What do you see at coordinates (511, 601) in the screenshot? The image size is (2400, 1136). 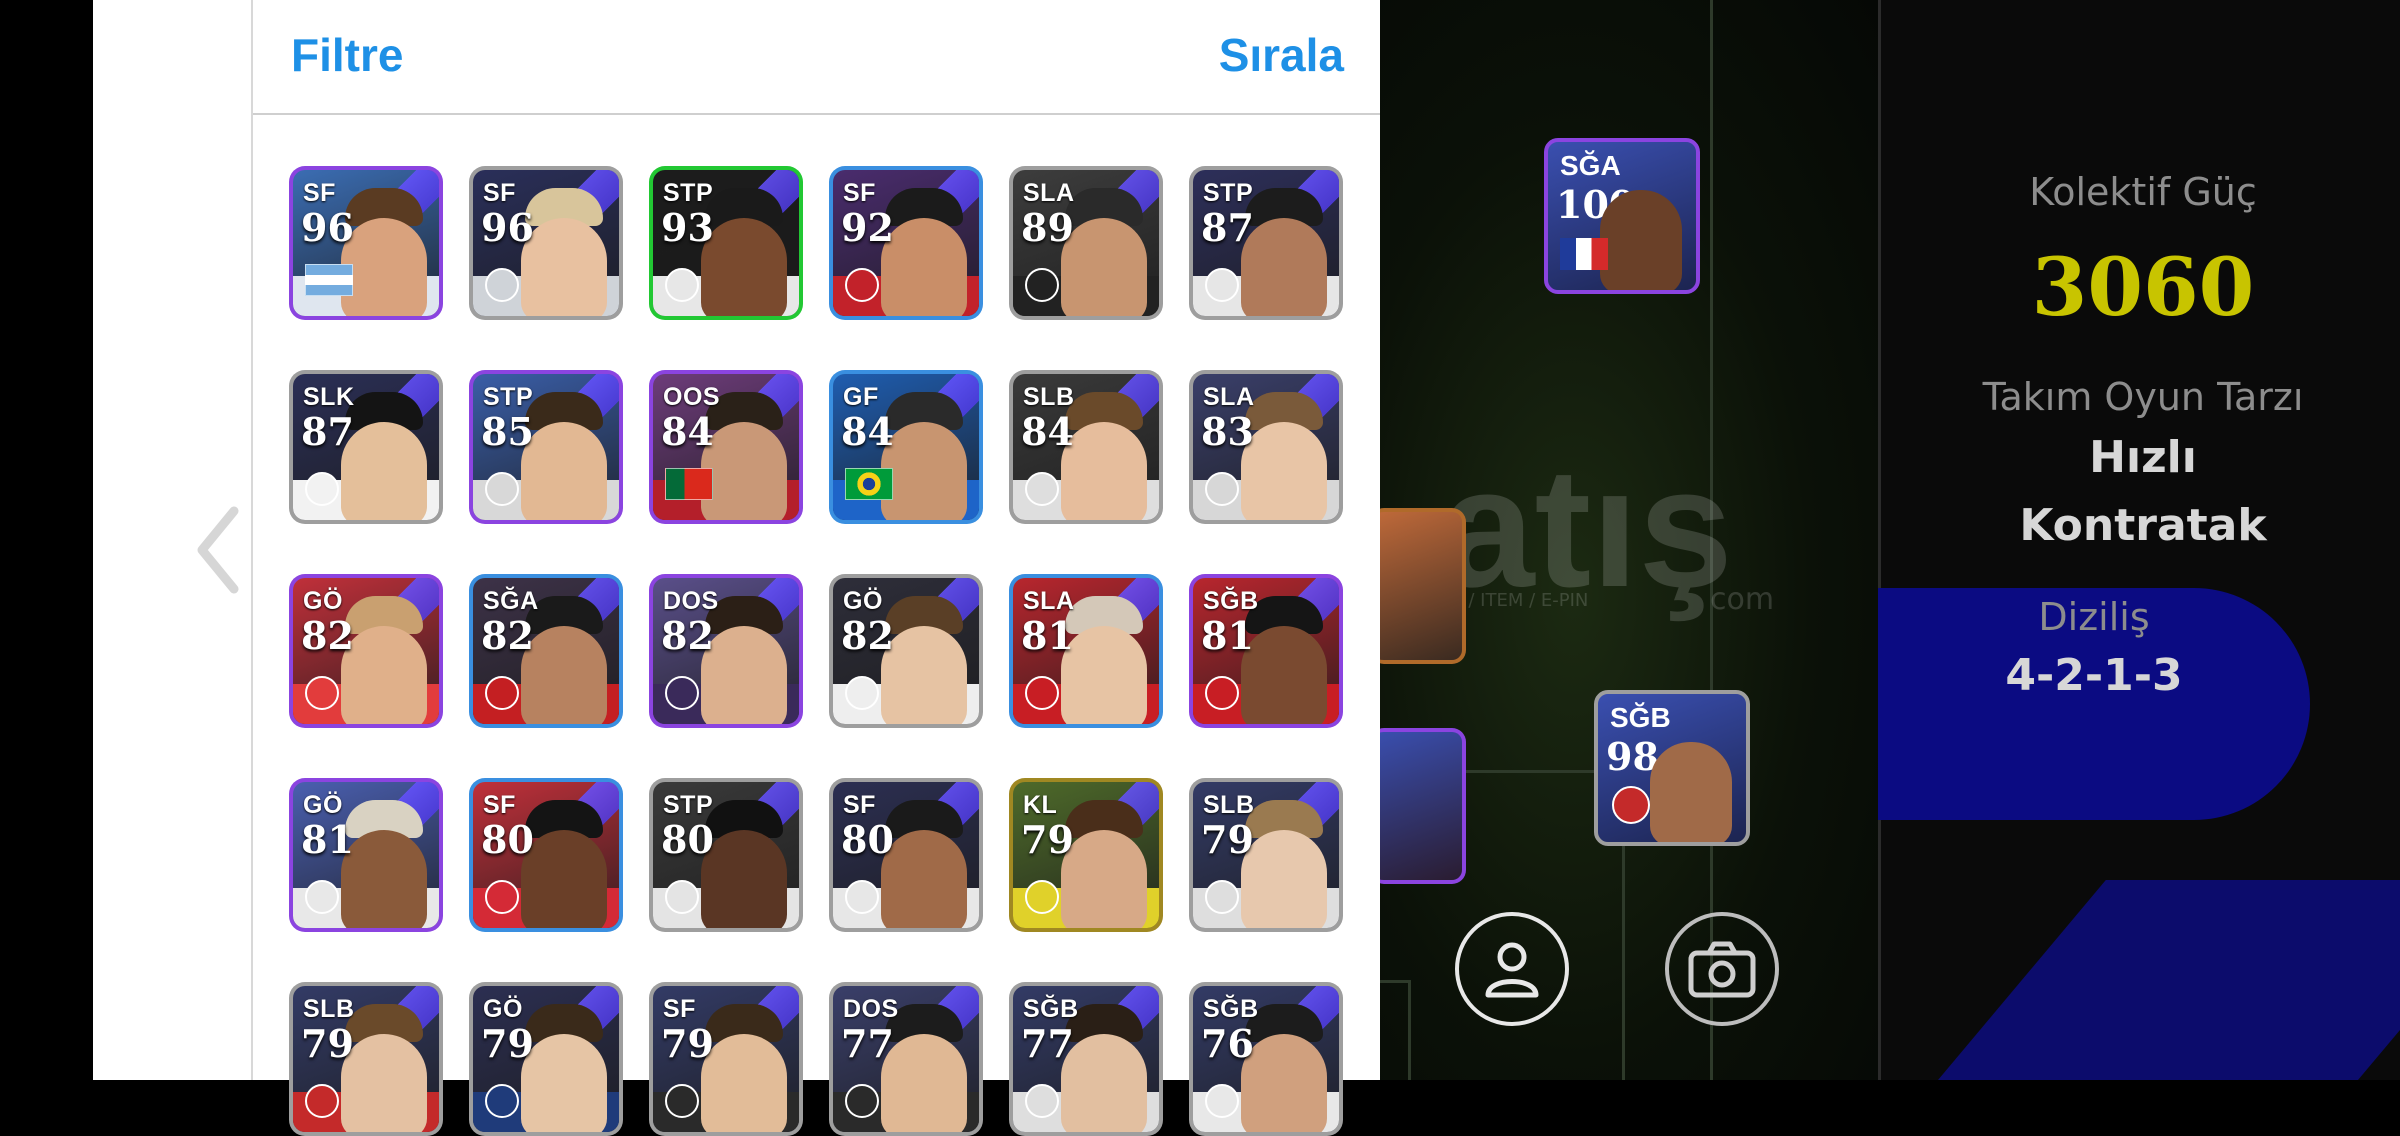 I see `player-position: SĞA` at bounding box center [511, 601].